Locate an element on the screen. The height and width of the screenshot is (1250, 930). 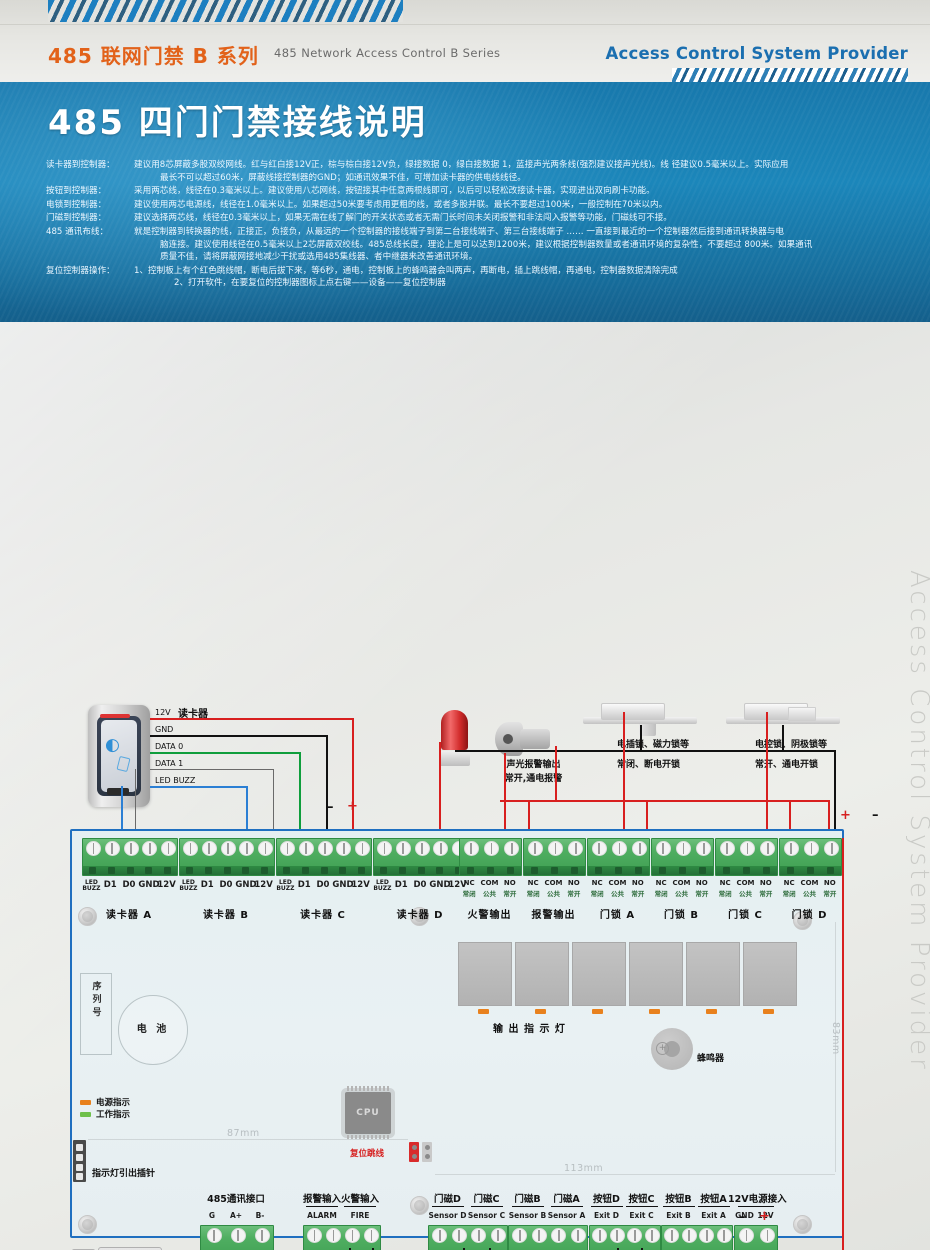
relay-pin-label-cn: 公共 is located at coordinates (617, 894).